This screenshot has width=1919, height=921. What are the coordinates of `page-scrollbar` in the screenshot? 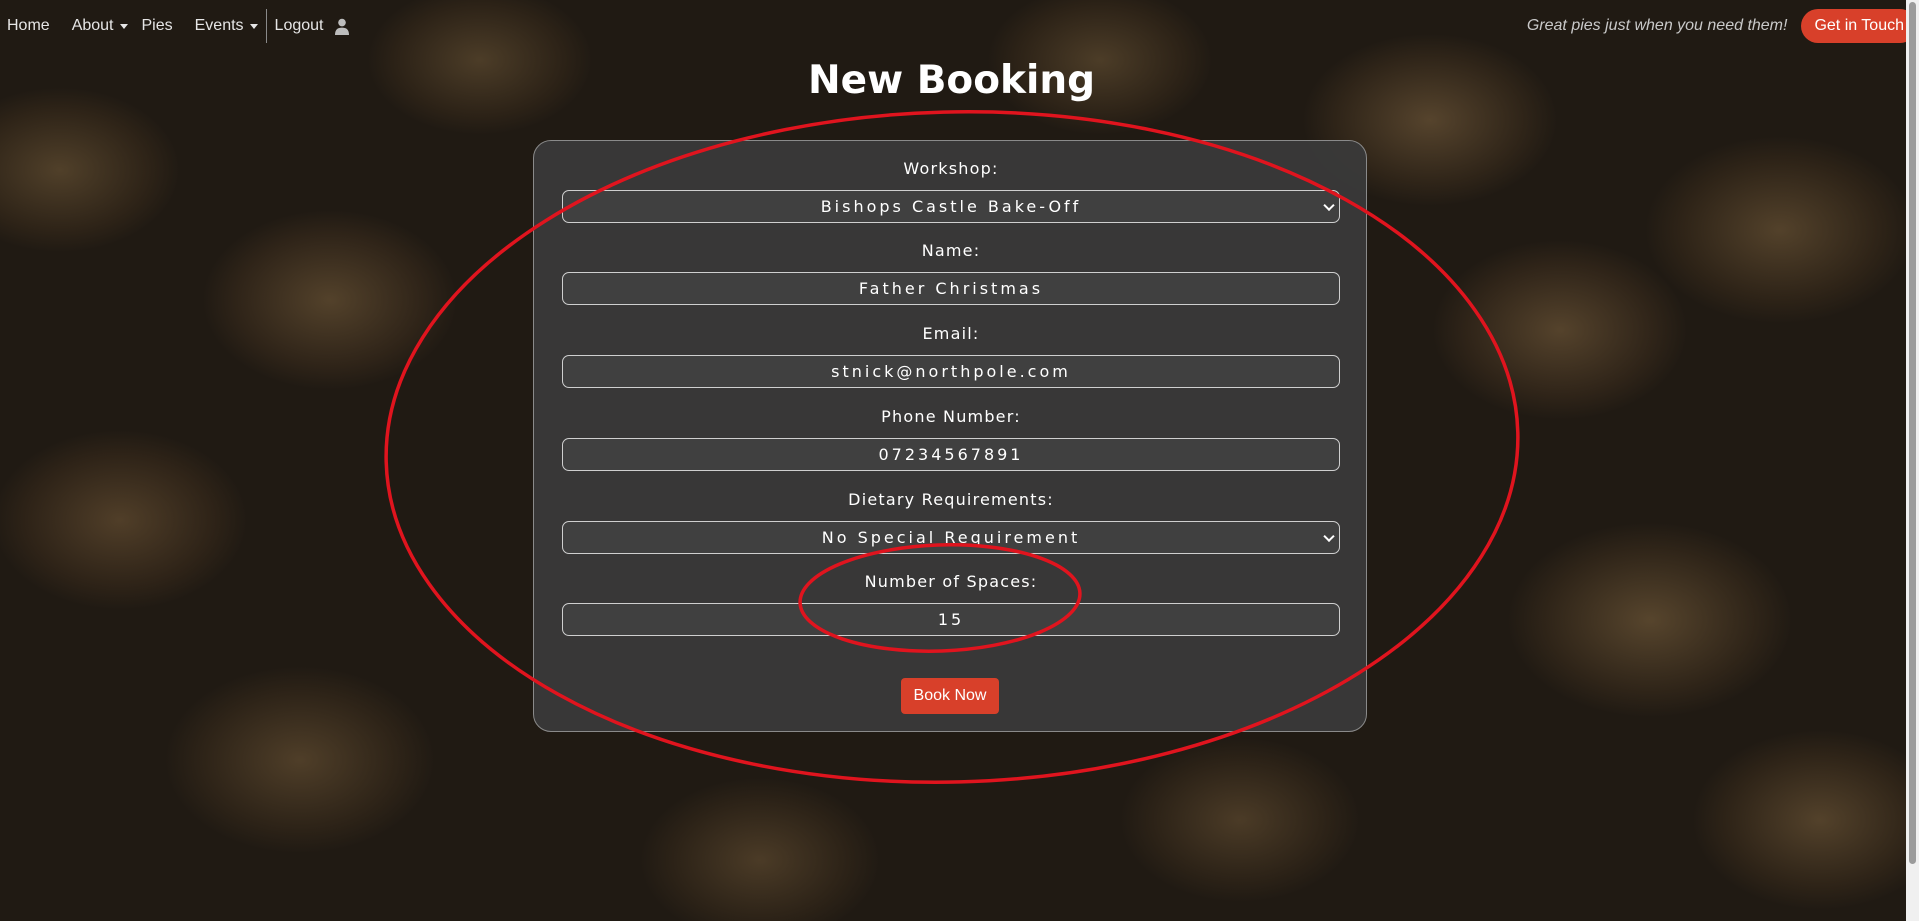 It's located at (1912, 460).